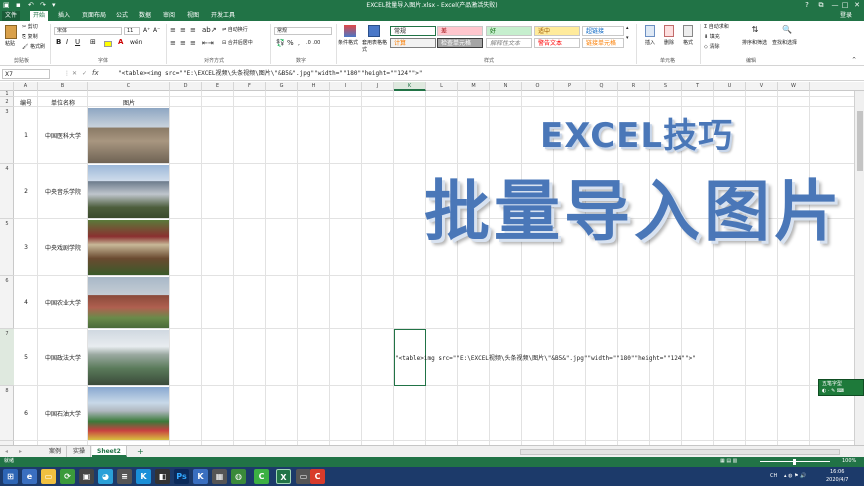 The width and height of the screenshot is (864, 486). Describe the element at coordinates (807, 5) in the screenshot. I see `help-button: ?` at that location.